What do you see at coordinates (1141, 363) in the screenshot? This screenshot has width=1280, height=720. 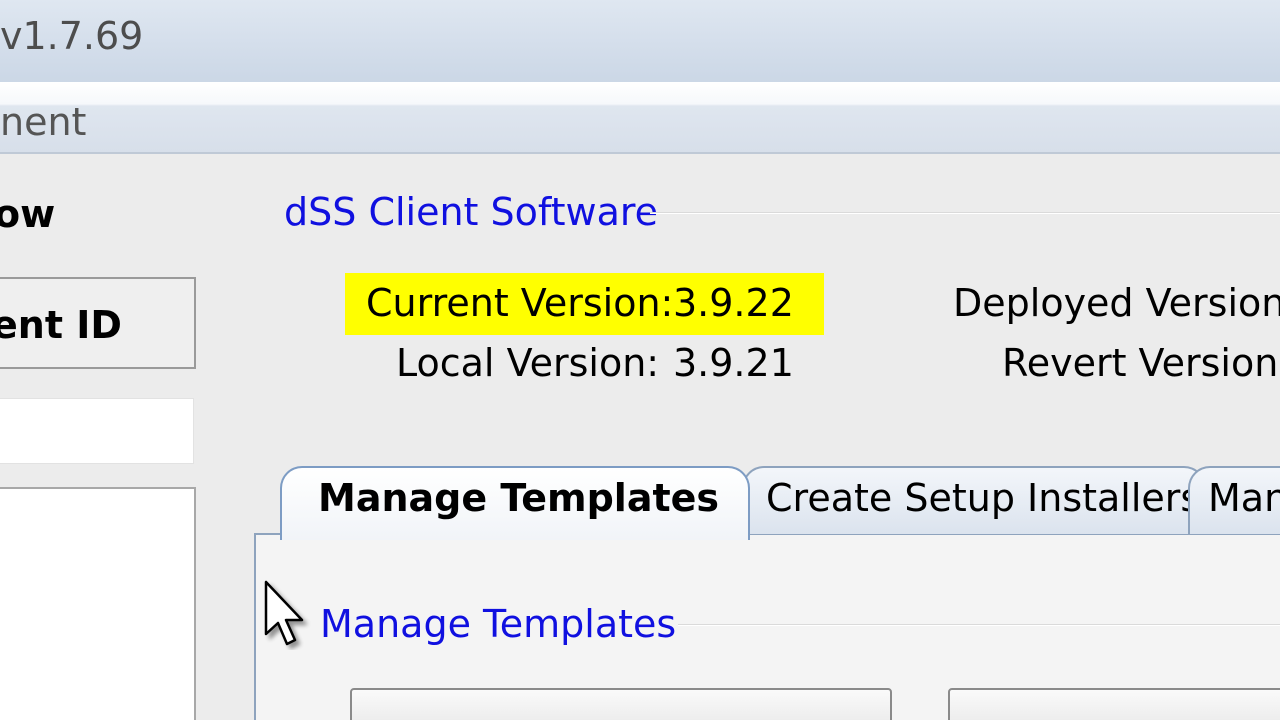 I see `revert-version-label: Revert Version:` at bounding box center [1141, 363].